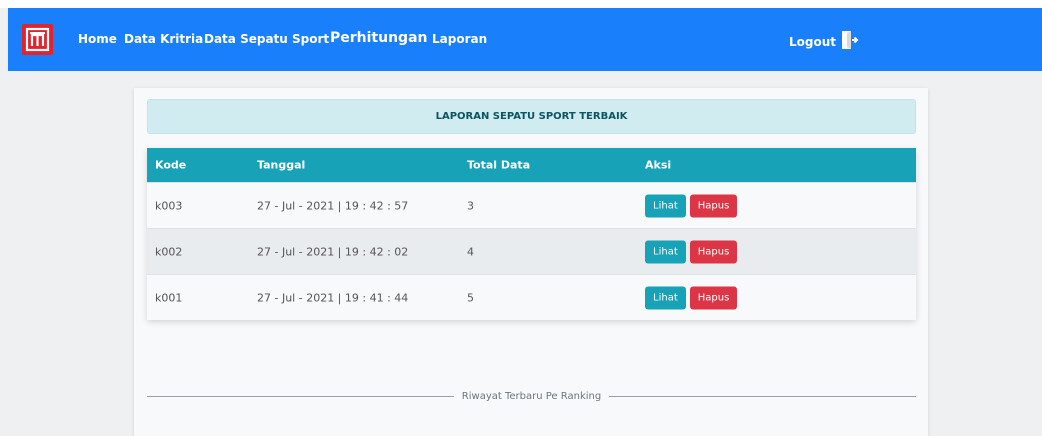 The height and width of the screenshot is (436, 1042). I want to click on top-strip, so click(521, 4).